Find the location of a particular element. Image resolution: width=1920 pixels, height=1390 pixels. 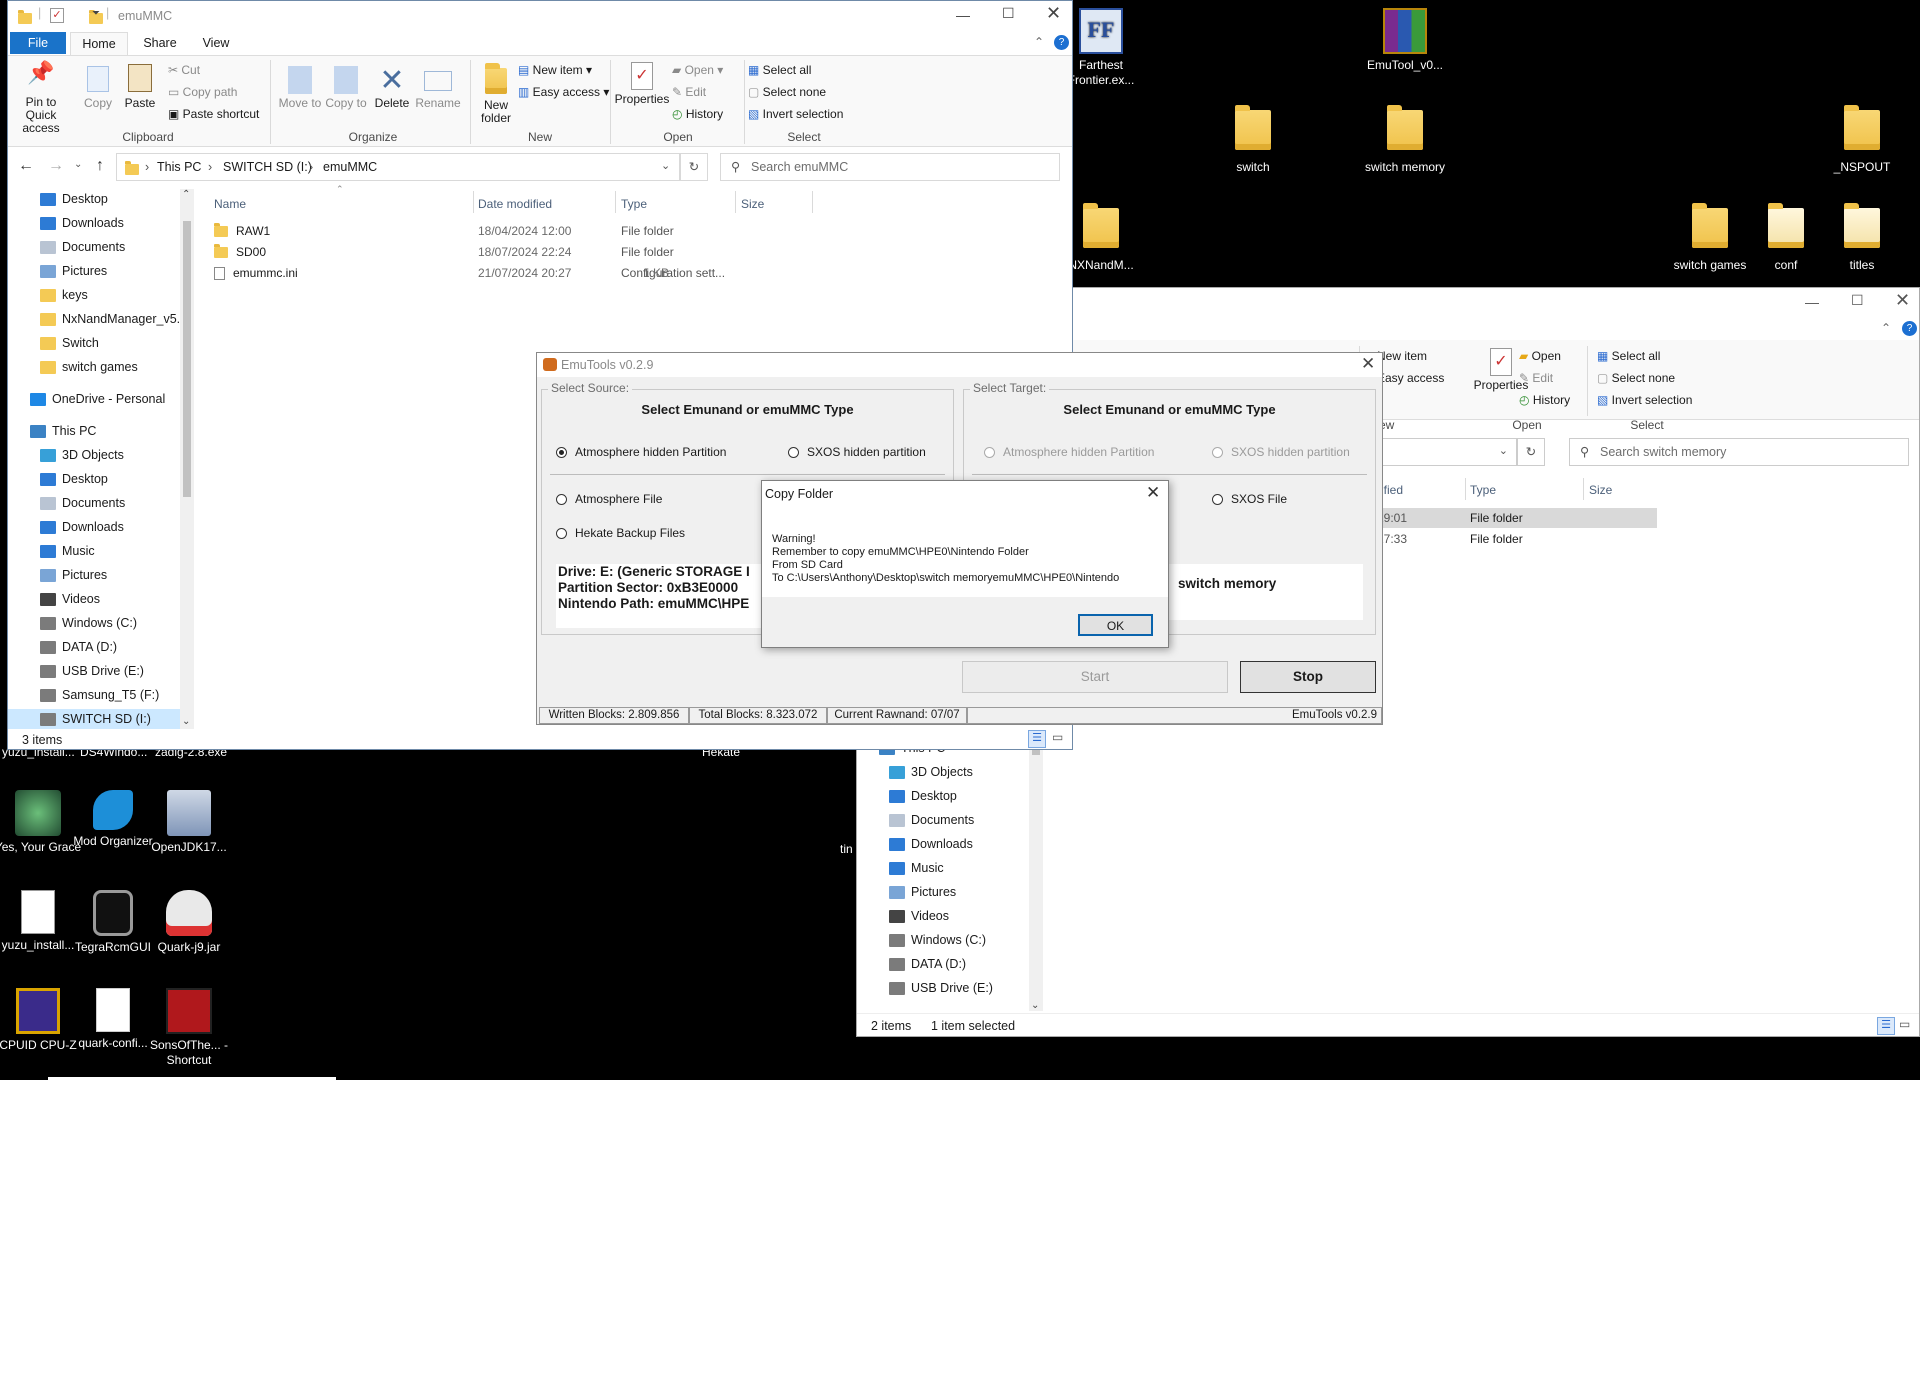

desktop-icon-quark-jar: Quark-j9.jar is located at coordinates (189, 922).